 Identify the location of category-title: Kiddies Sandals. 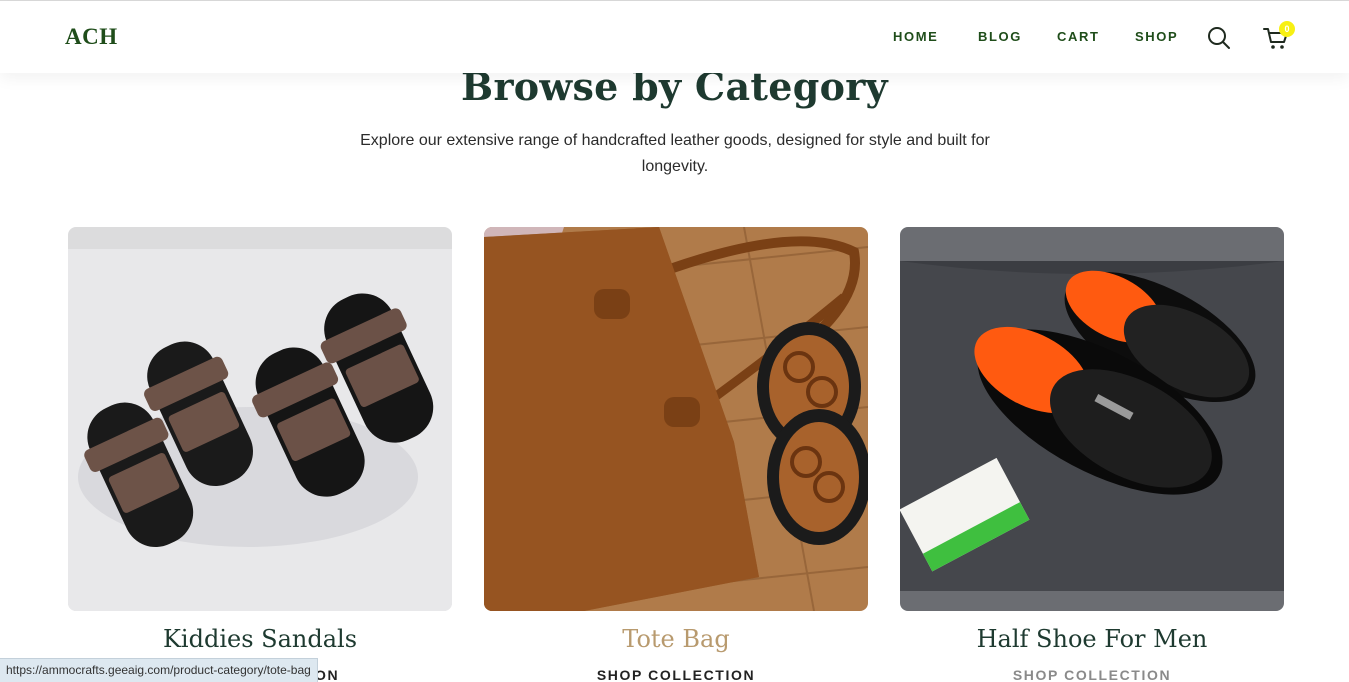
(260, 639).